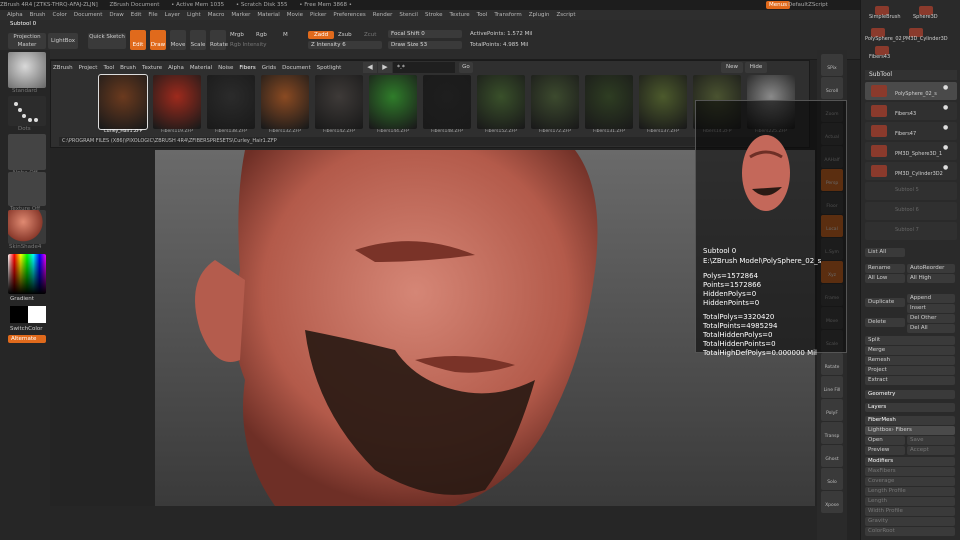 Image resolution: width=960 pixels, height=540 pixels. I want to click on gradient-label: Gradient, so click(22, 299).